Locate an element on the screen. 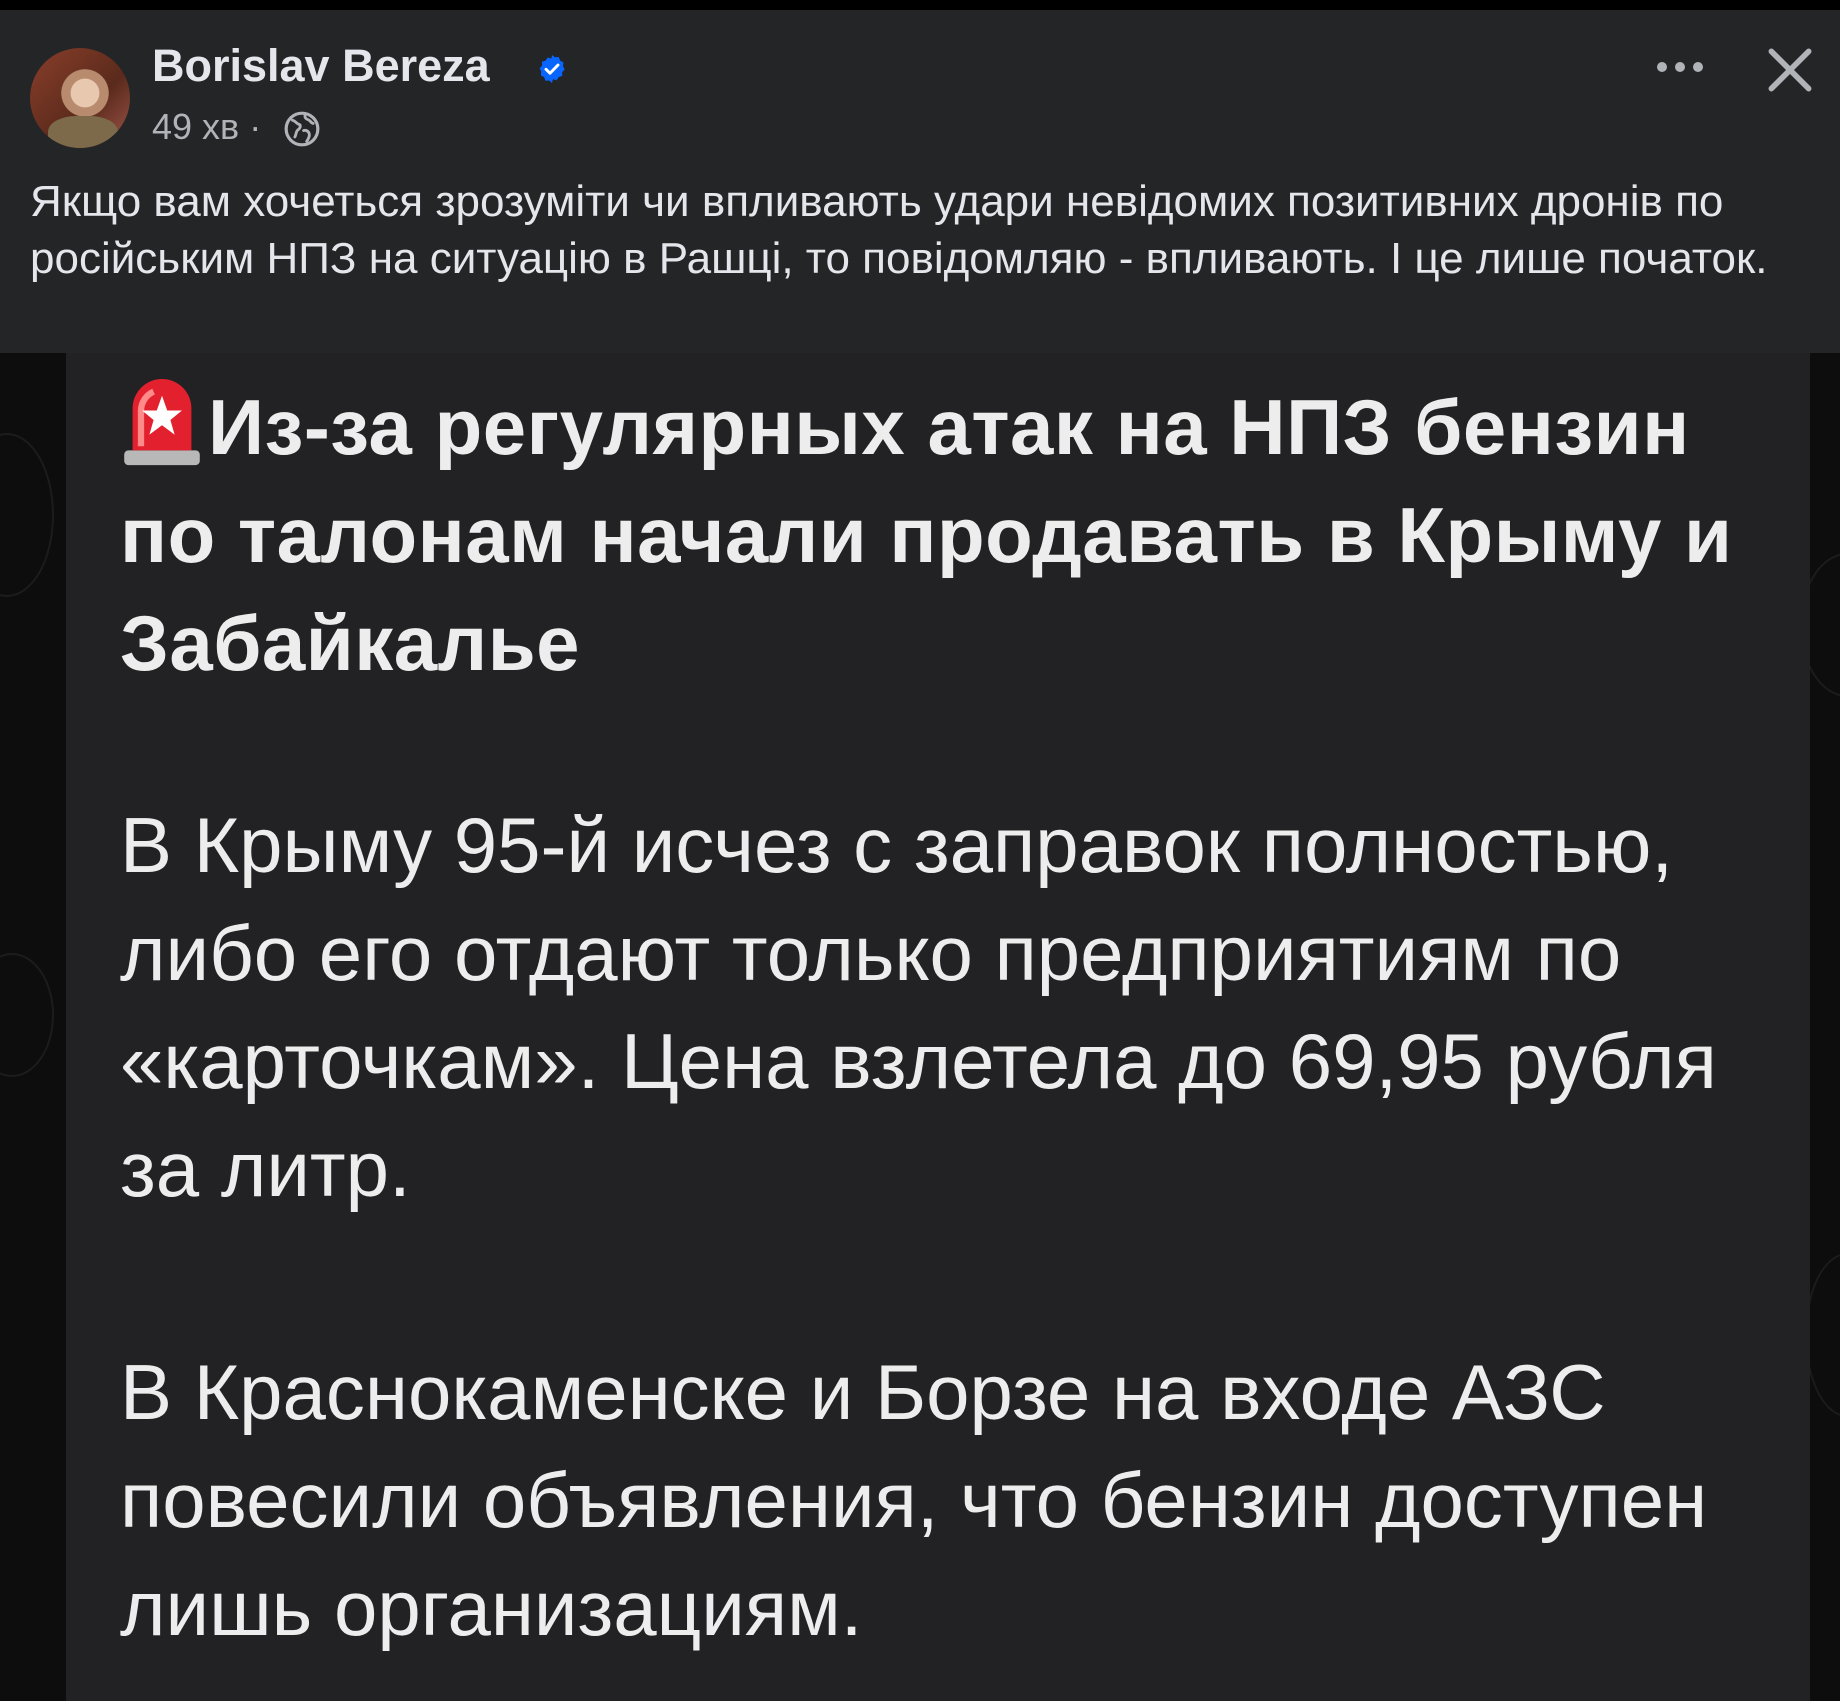 The image size is (1840, 1701). globe-icon is located at coordinates (302, 129).